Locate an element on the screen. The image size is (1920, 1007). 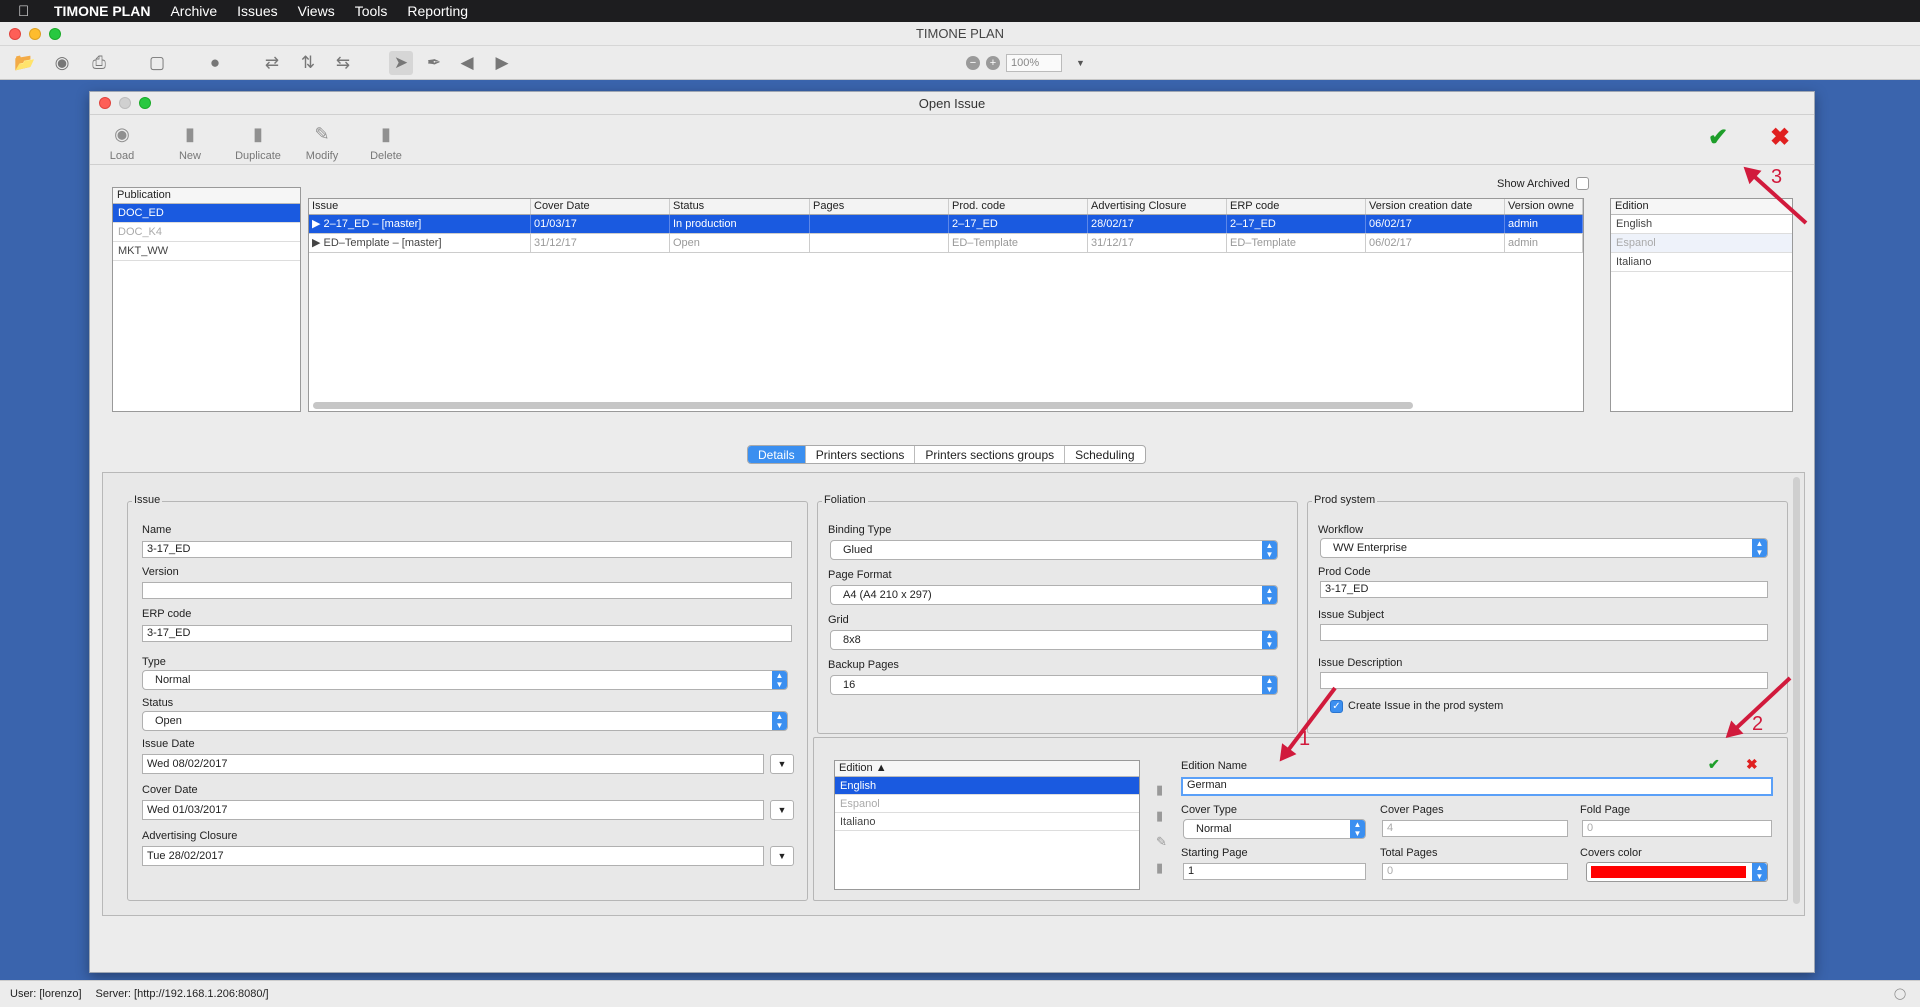
print-icon: ⎙ is located at coordinates (99, 63).